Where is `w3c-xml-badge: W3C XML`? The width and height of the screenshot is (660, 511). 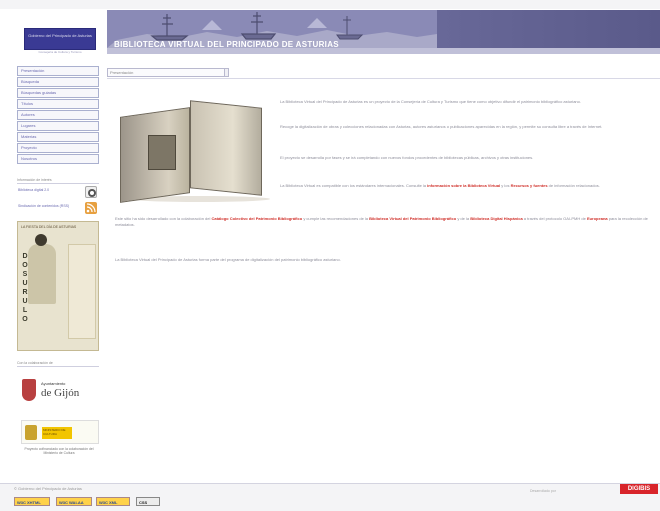 w3c-xml-badge: W3C XML is located at coordinates (113, 501).